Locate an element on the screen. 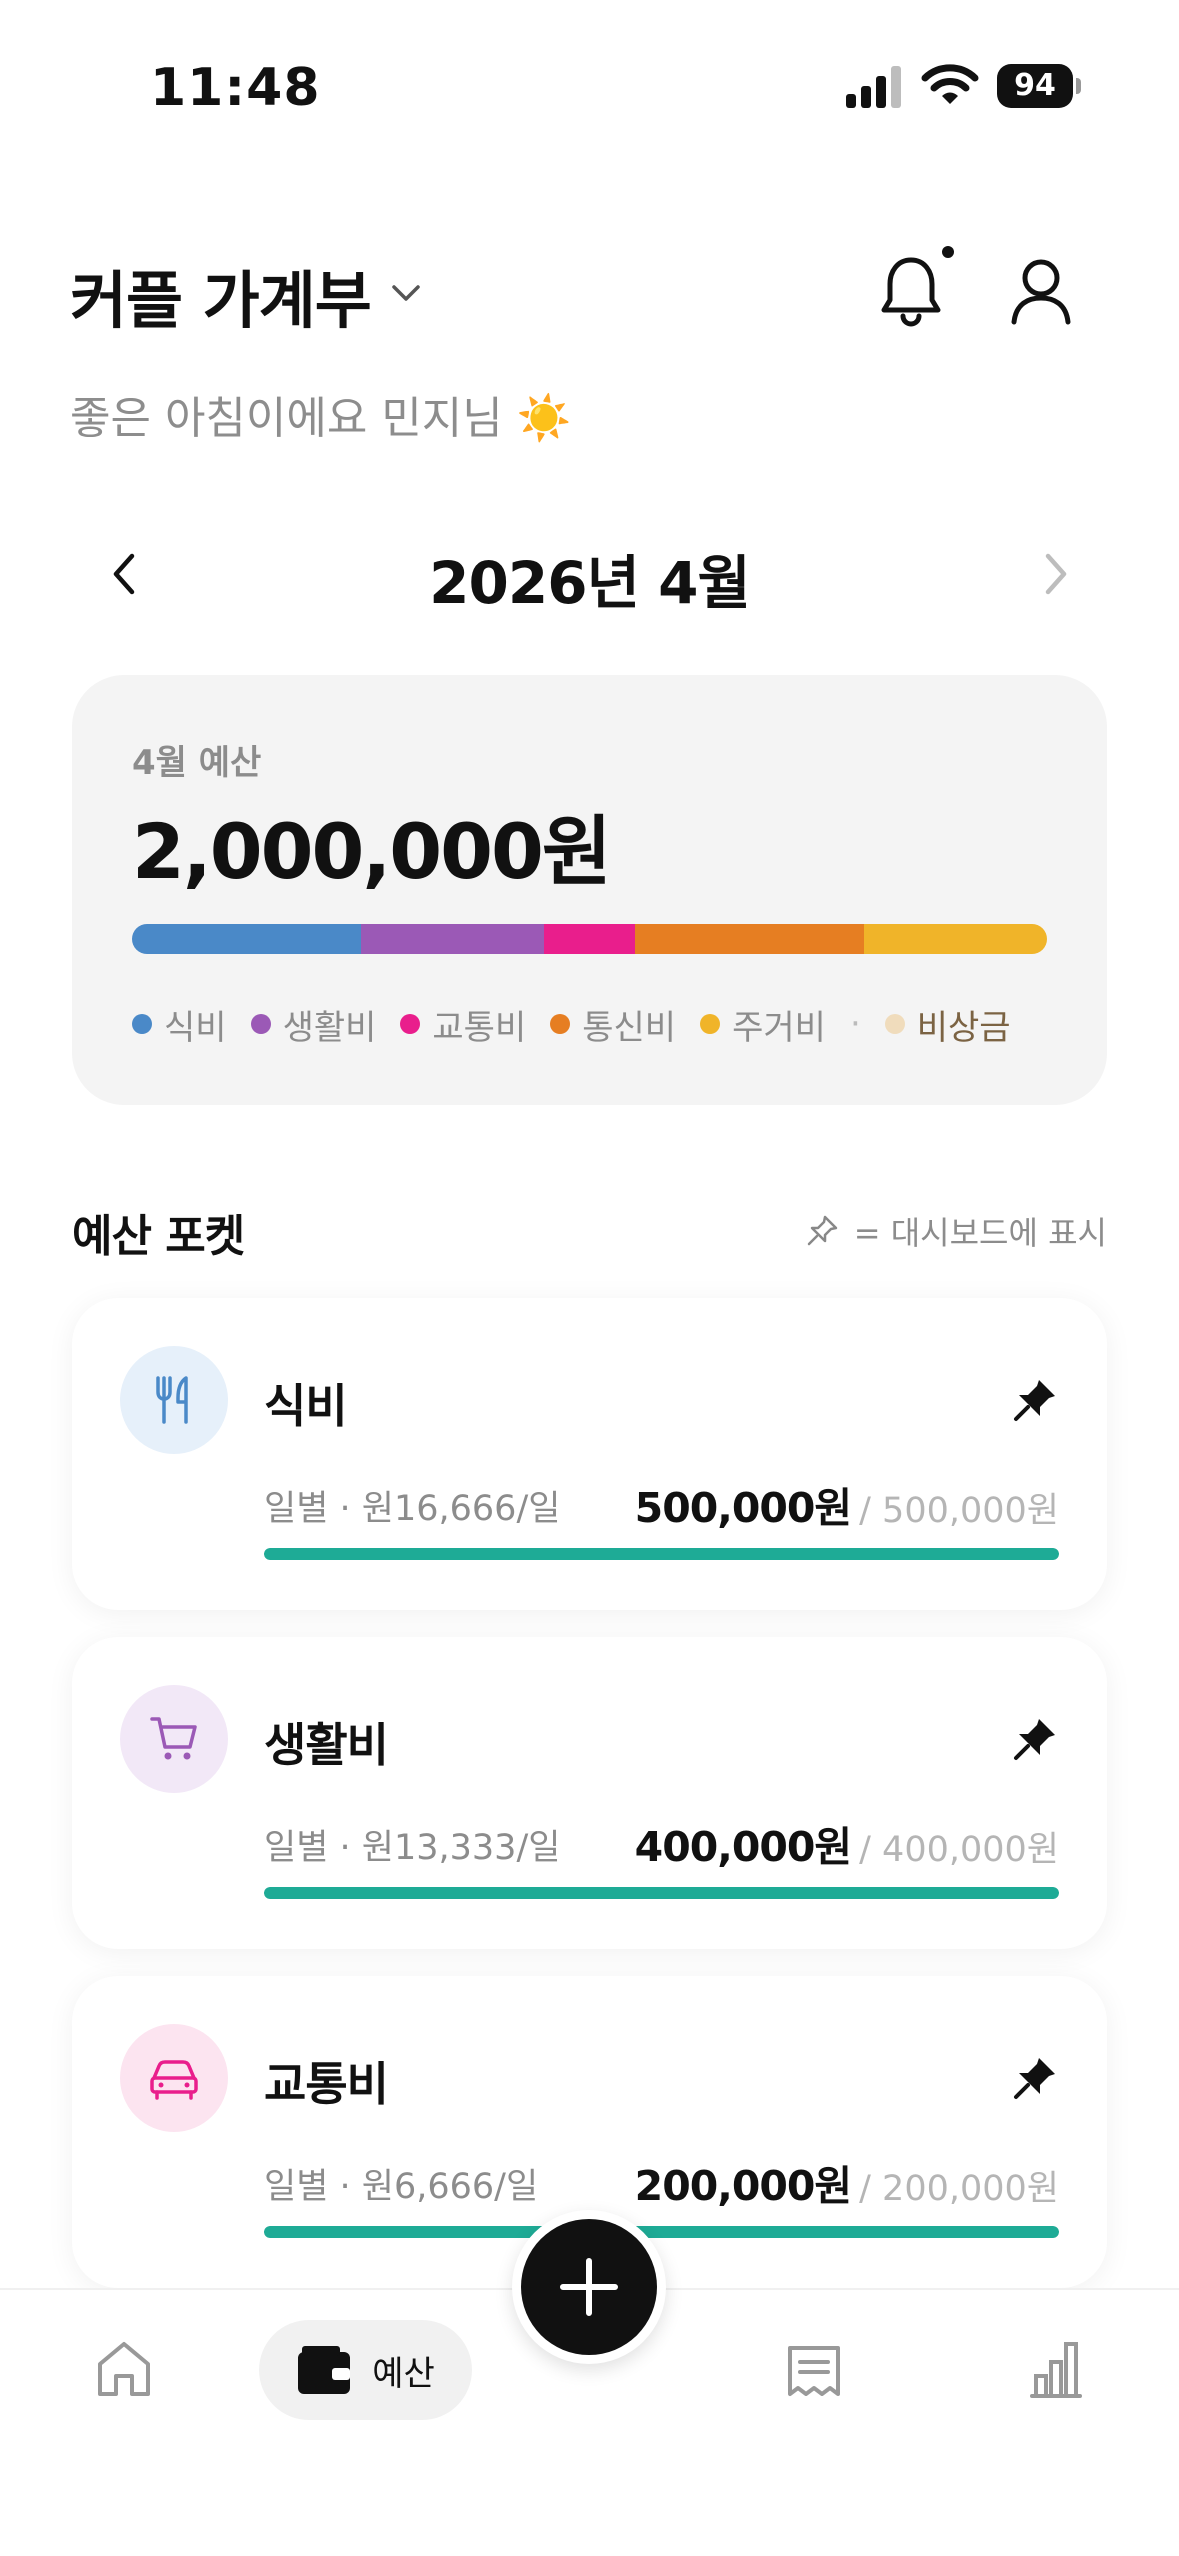 This screenshot has width=1179, height=2556. pocket-daily: 일별 · 원6,666/일 is located at coordinates (401, 2187).